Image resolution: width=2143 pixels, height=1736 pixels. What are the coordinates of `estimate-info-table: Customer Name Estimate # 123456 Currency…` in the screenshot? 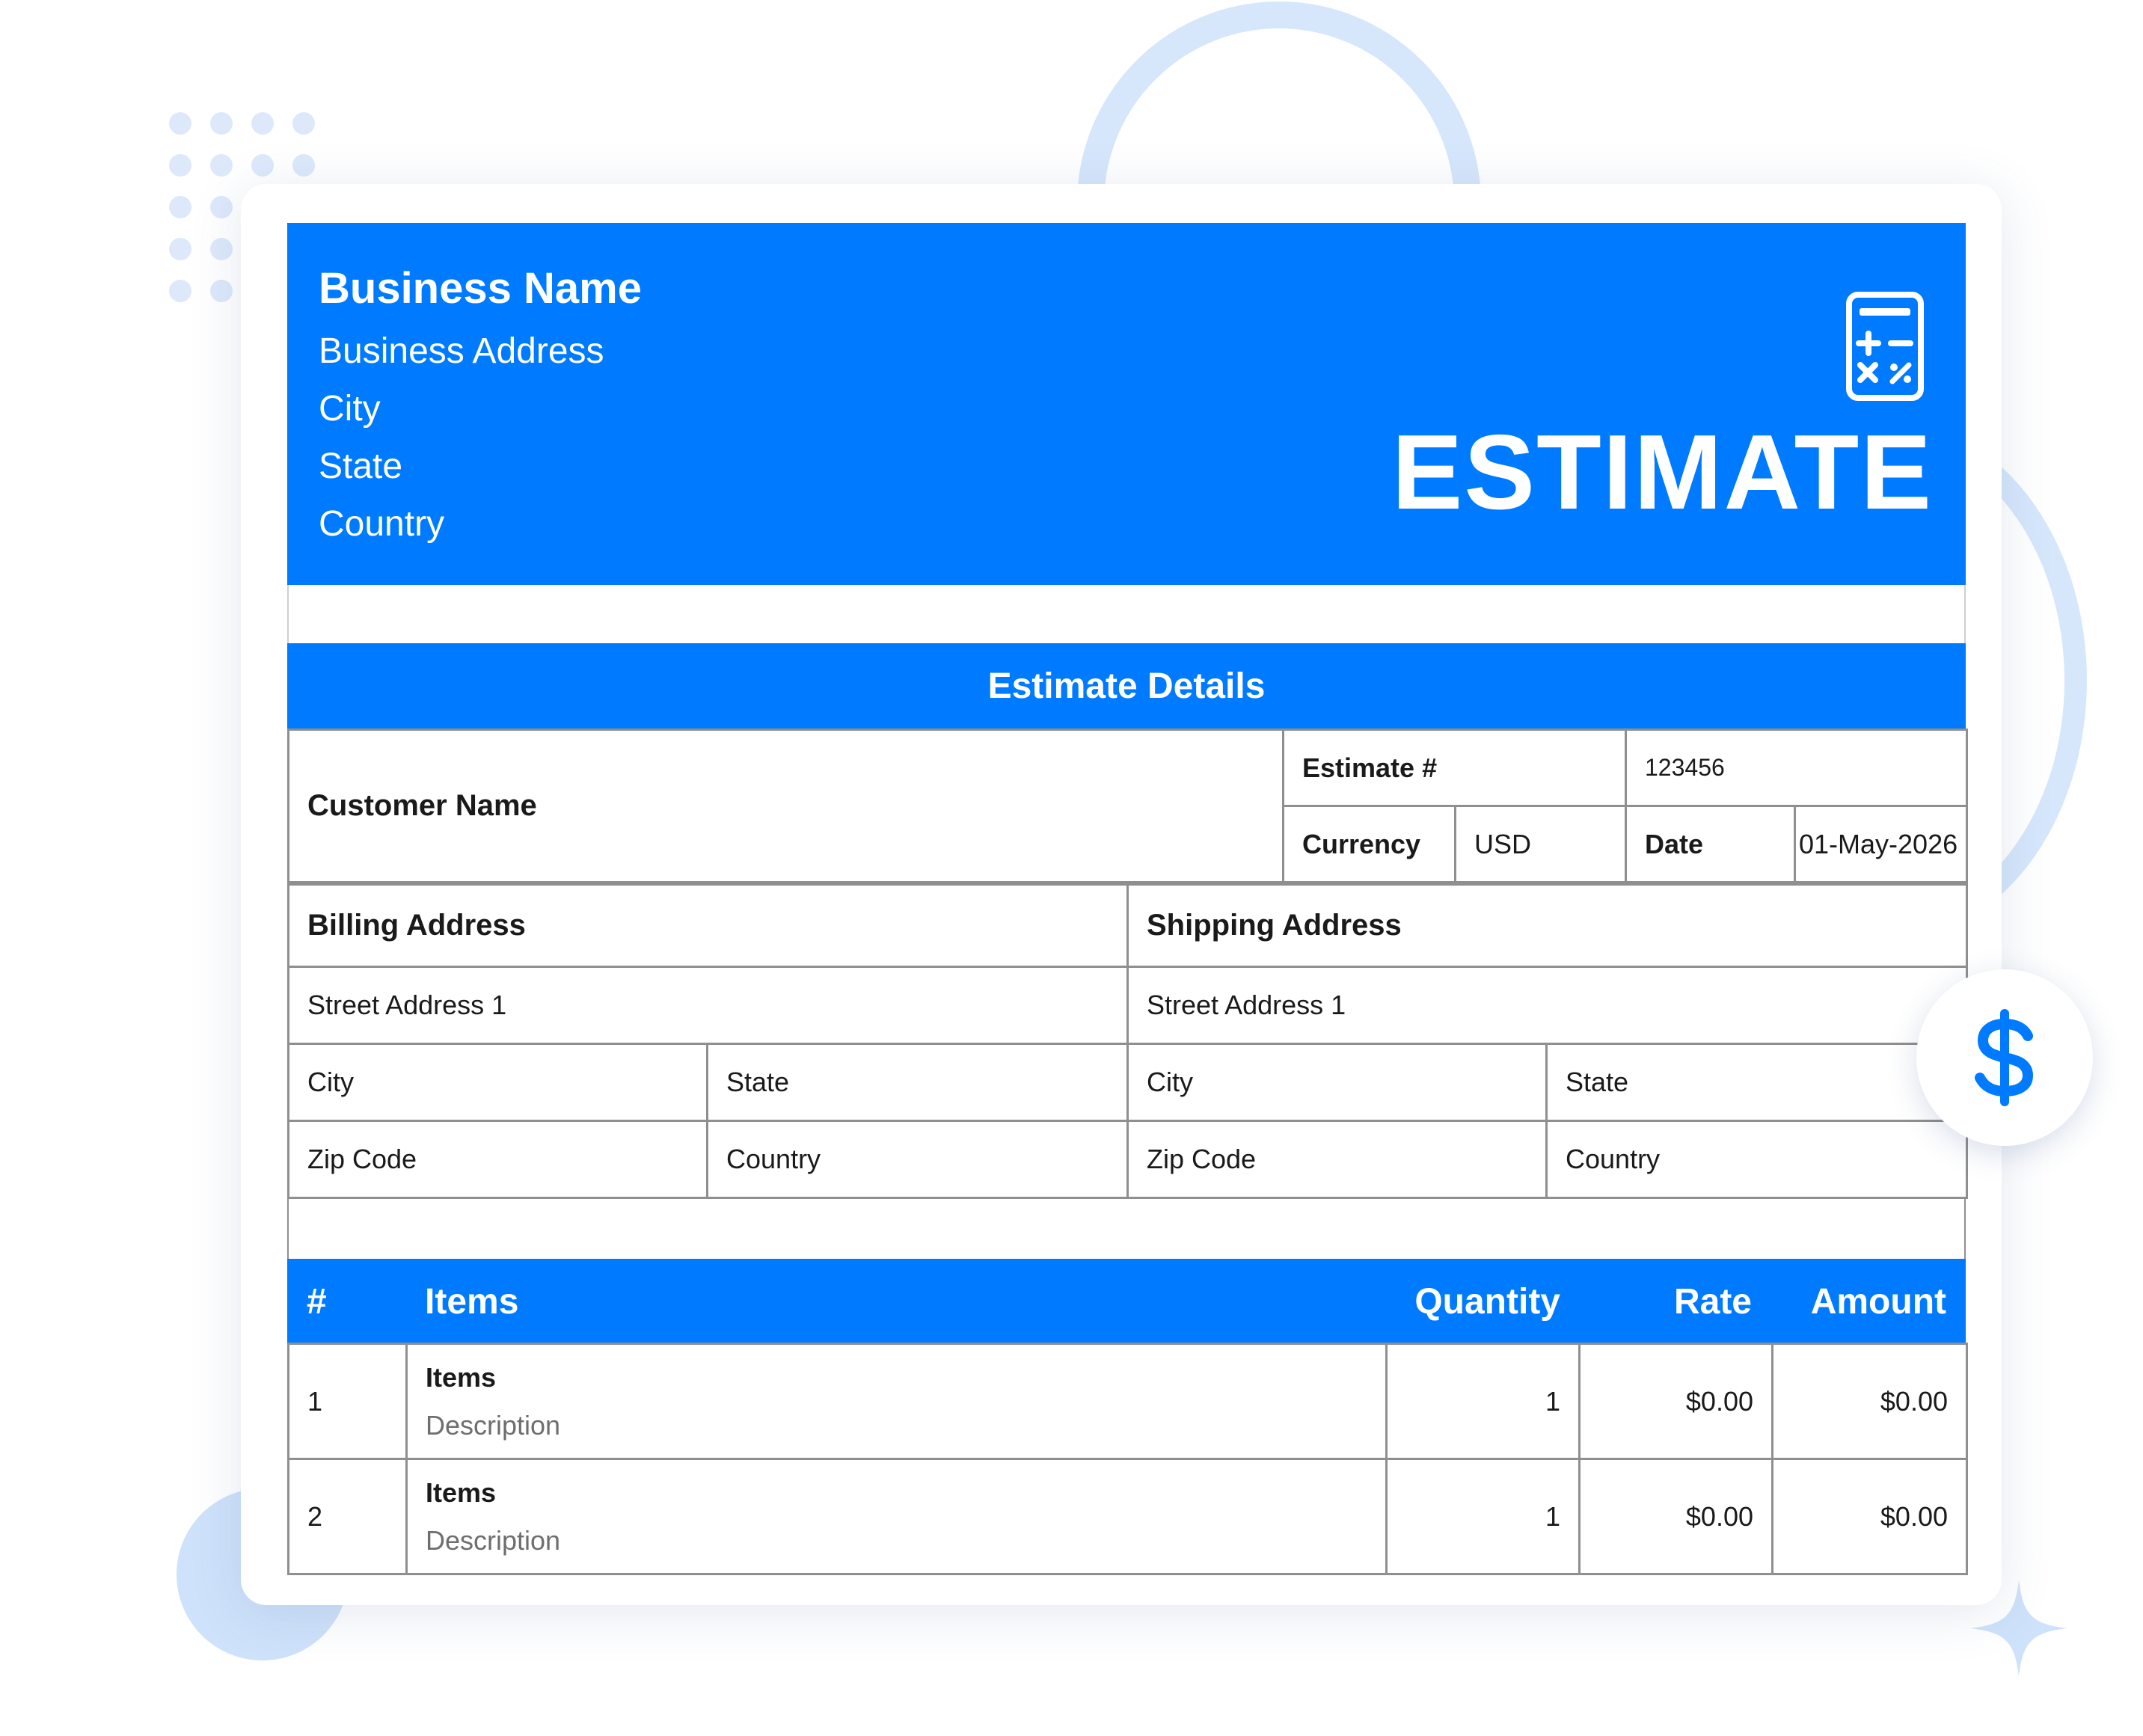 It's located at (1127, 806).